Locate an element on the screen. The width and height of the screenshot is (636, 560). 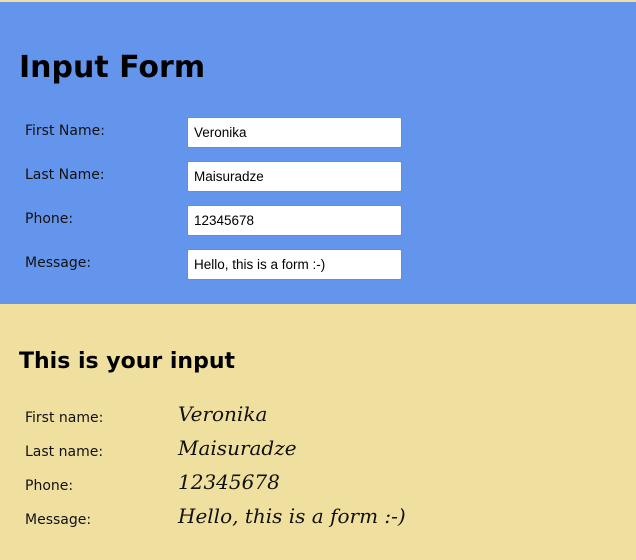
output-message-row: Message: Hello, this is a form :-) is located at coordinates (318, 520).